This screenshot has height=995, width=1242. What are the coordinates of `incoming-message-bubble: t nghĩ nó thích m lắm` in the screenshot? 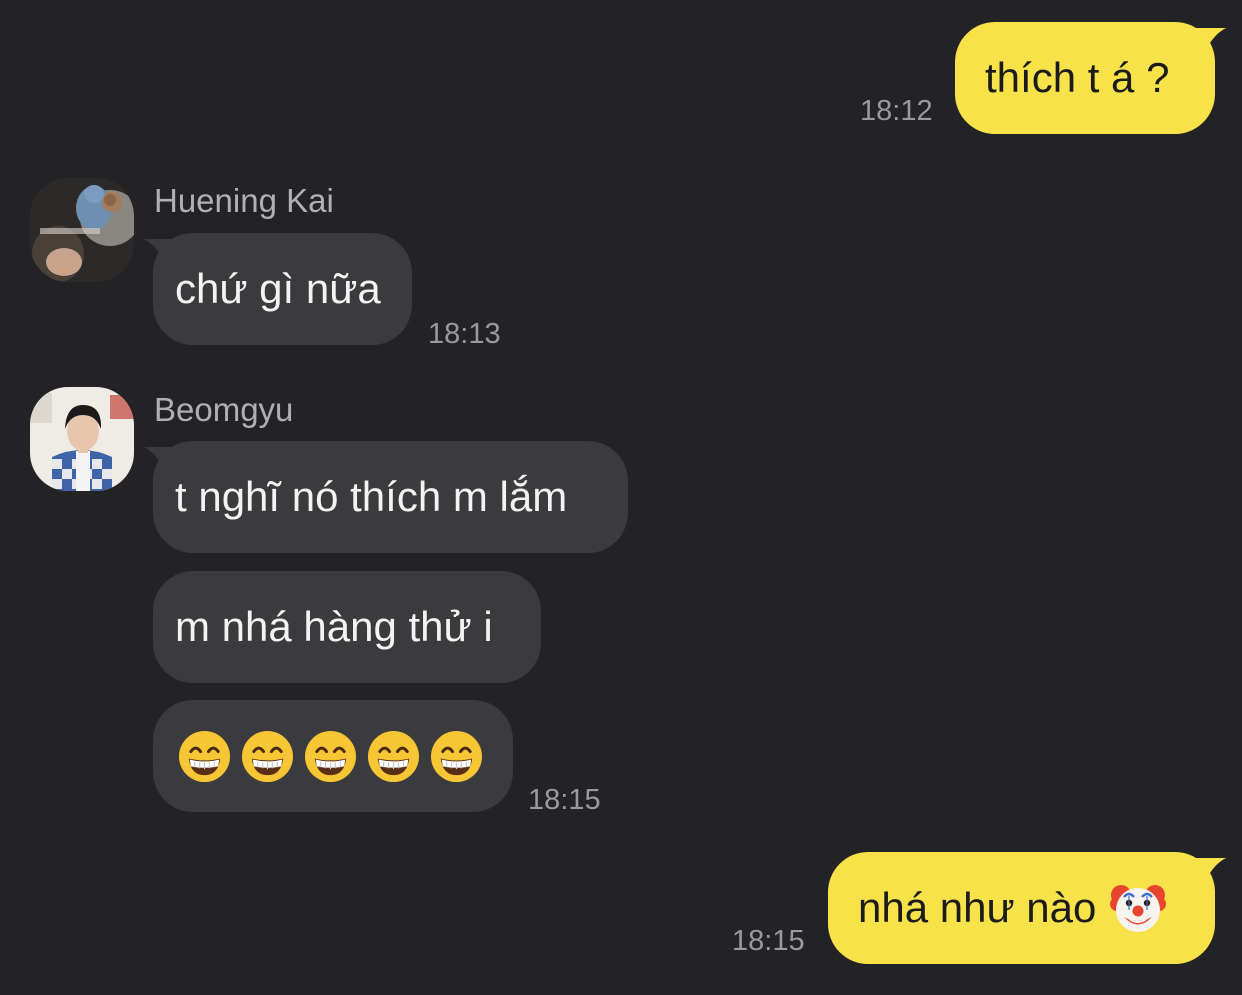 It's located at (390, 497).